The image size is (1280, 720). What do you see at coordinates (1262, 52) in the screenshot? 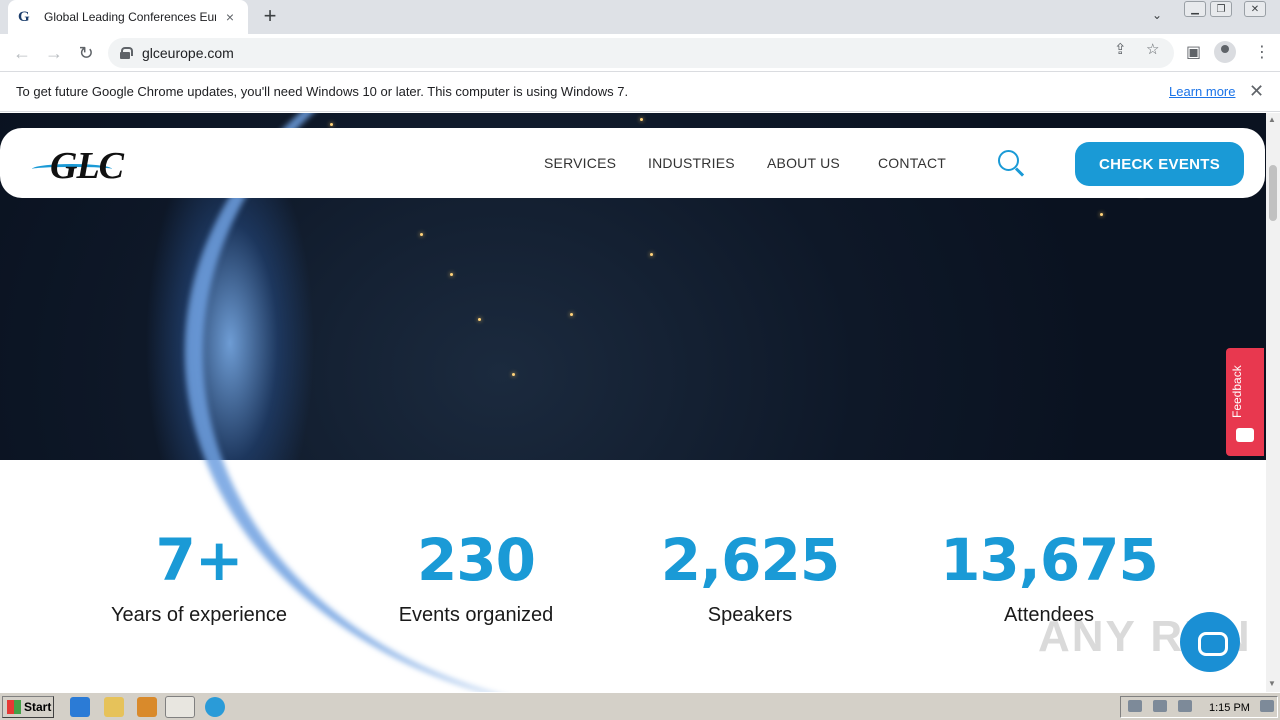
I see `menu-kebab-icon: ⋮` at bounding box center [1262, 52].